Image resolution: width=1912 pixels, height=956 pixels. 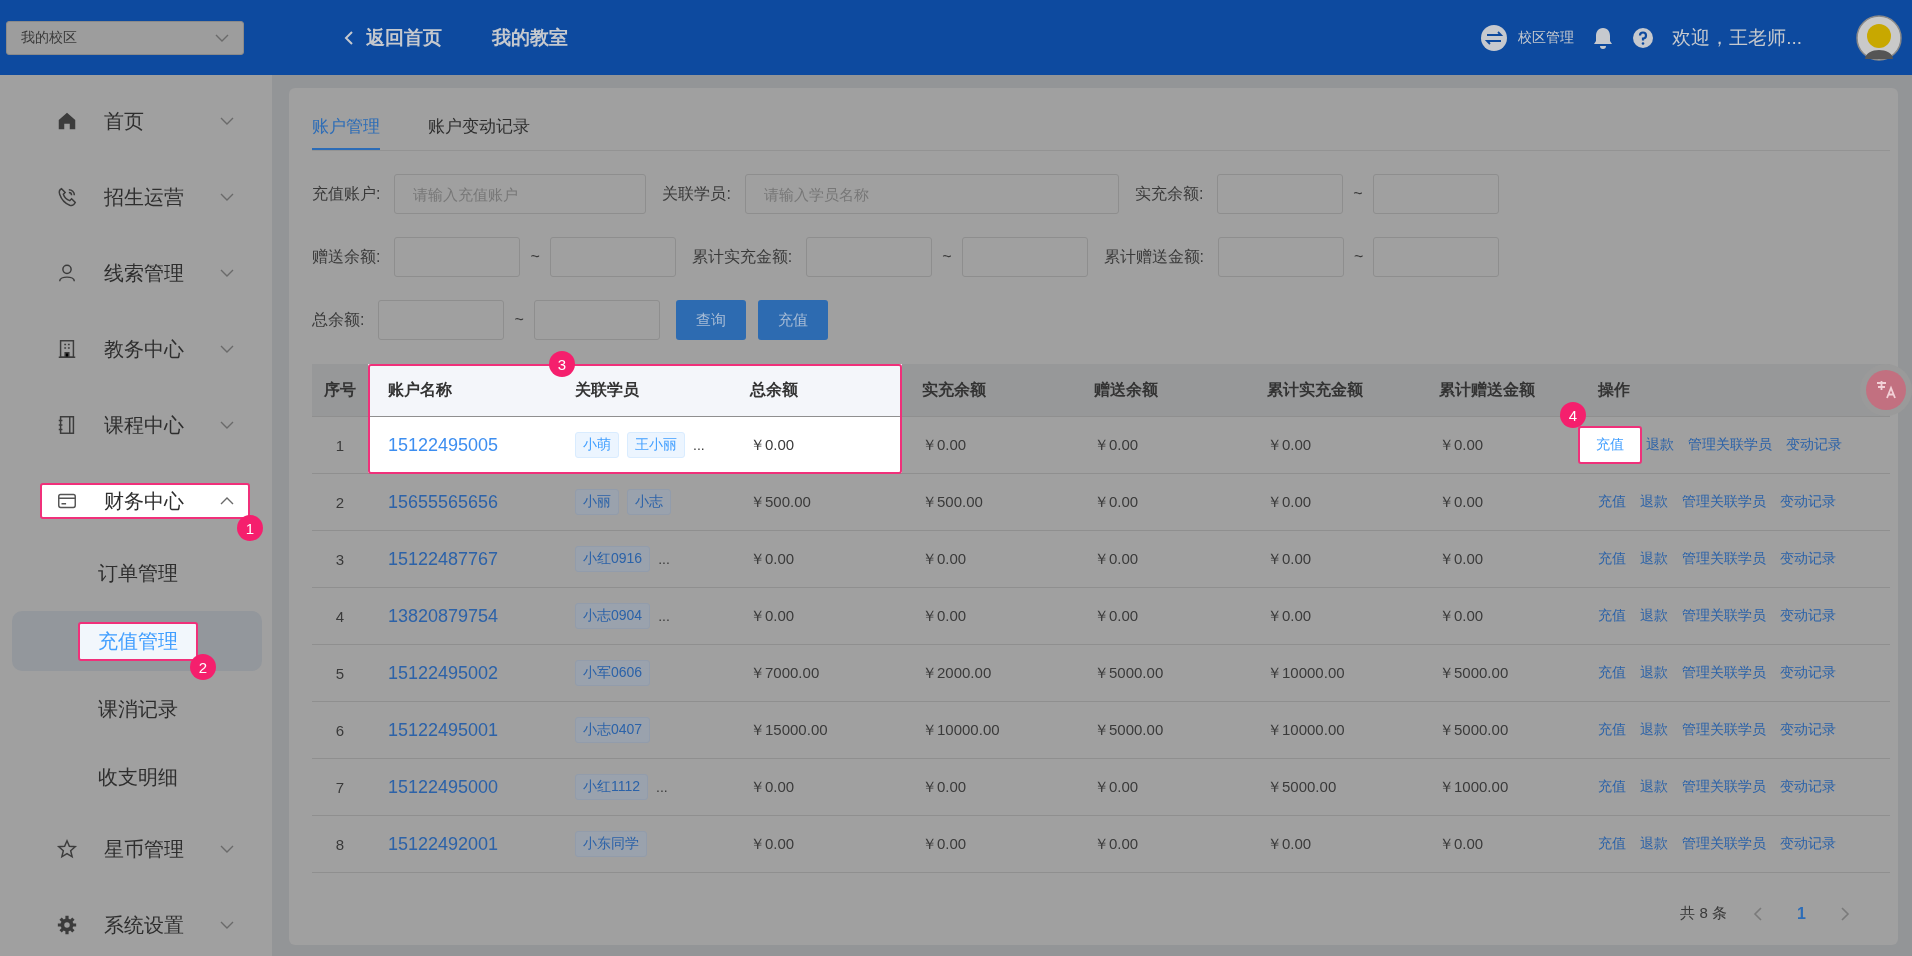 What do you see at coordinates (145, 849) in the screenshot?
I see `sidebar-item: 星币管理` at bounding box center [145, 849].